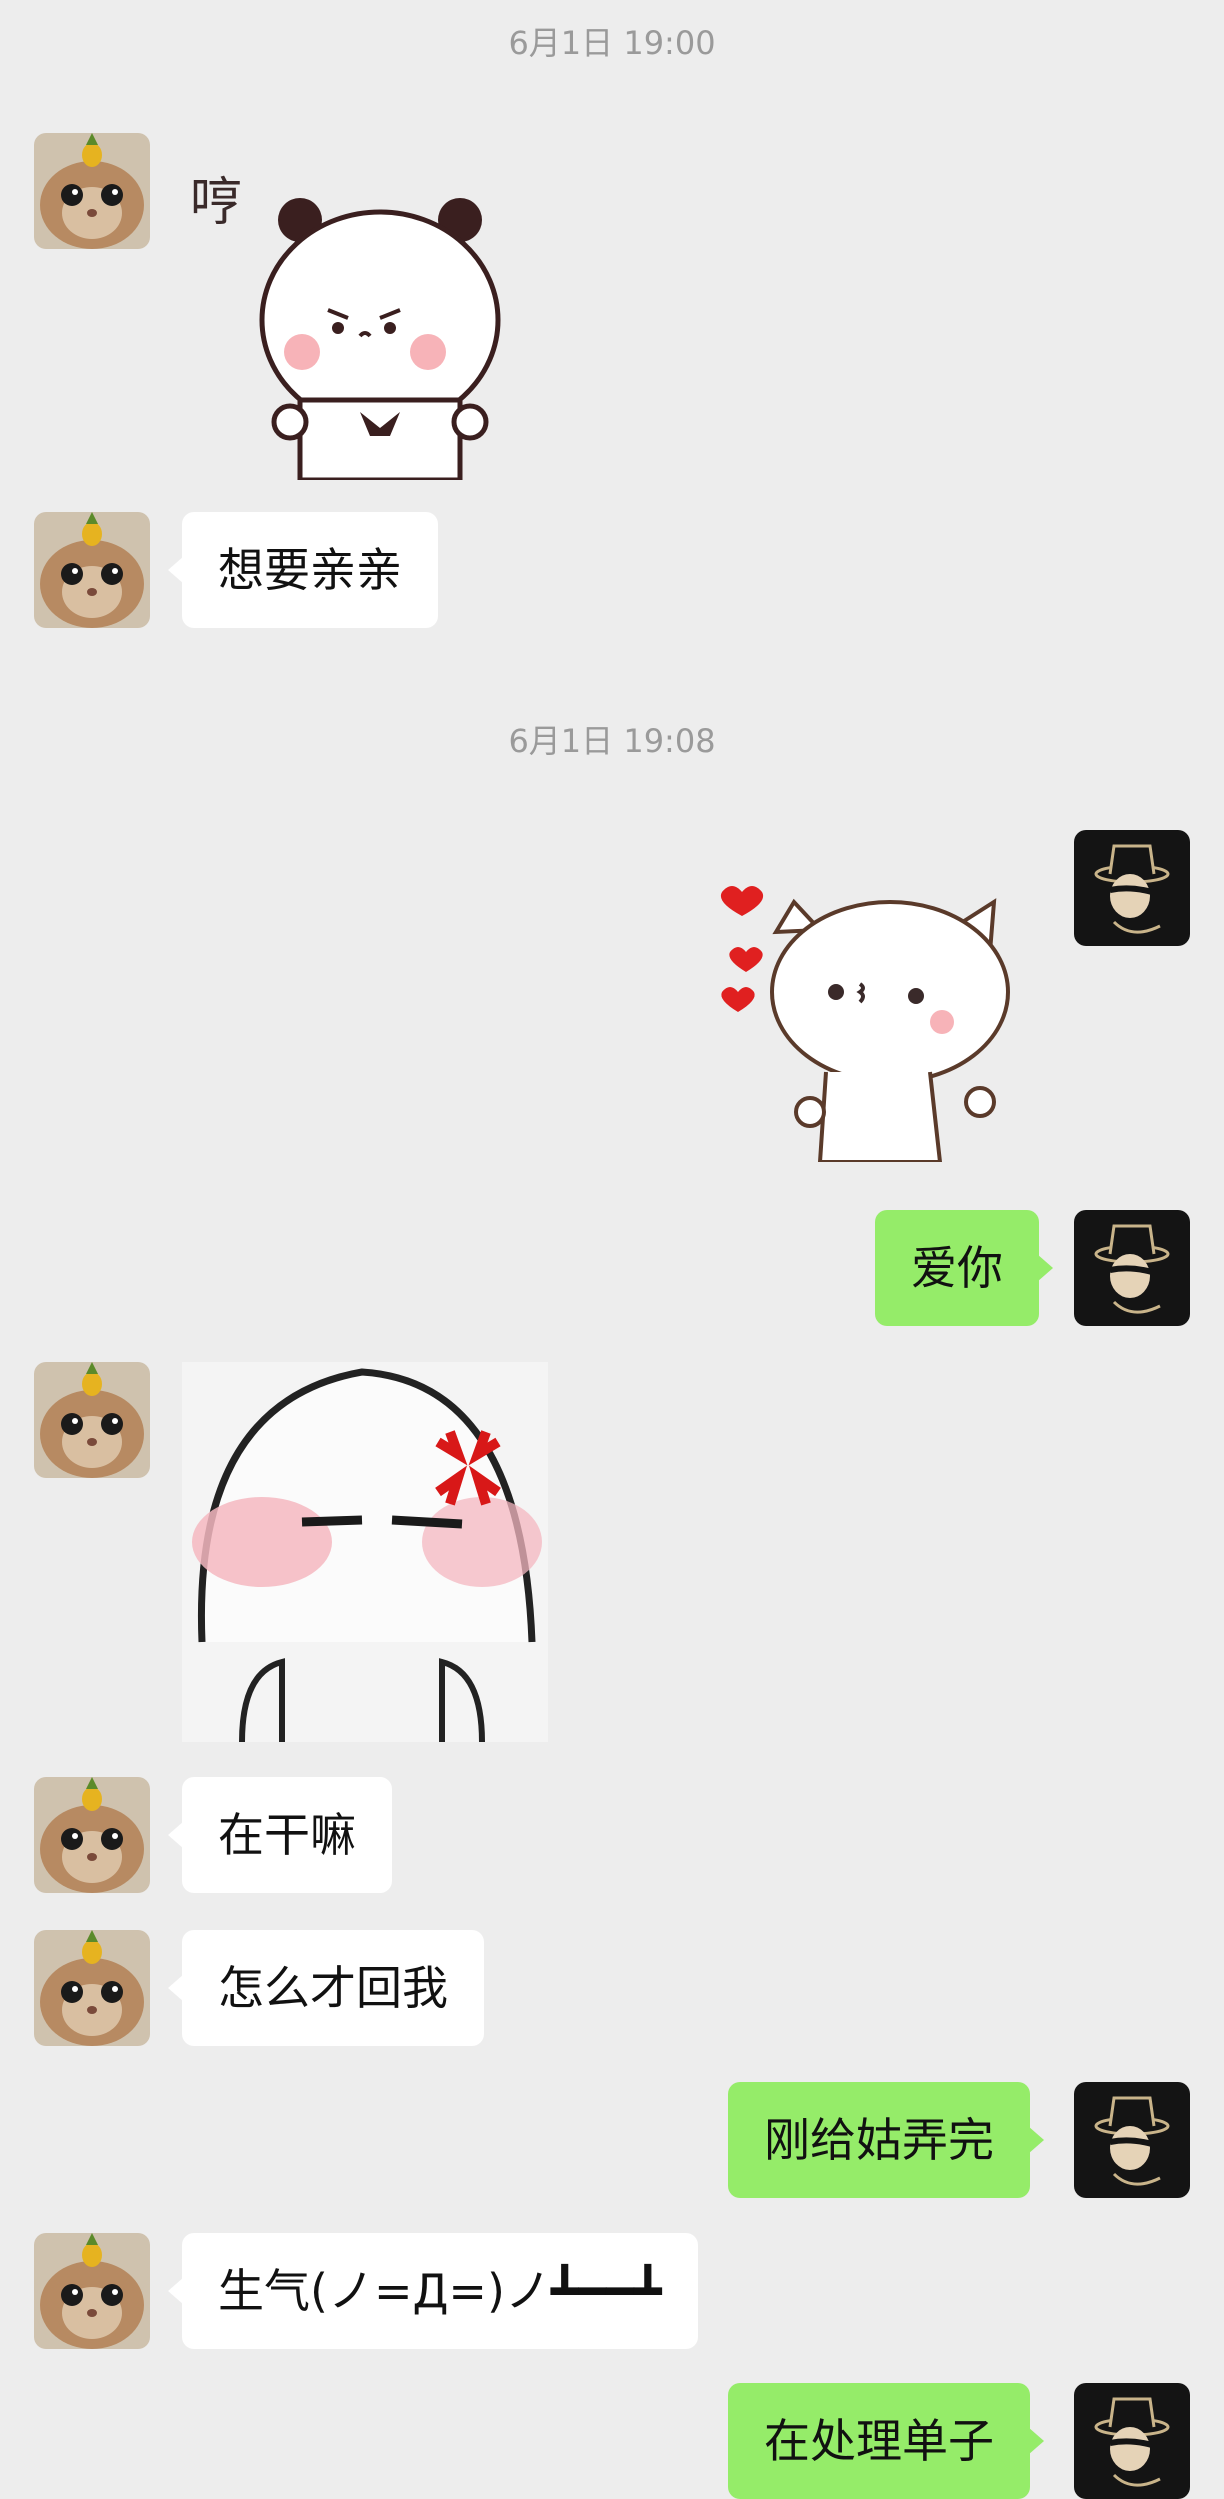 Image resolution: width=1224 pixels, height=2499 pixels. Describe the element at coordinates (216, 203) in the screenshot. I see `hmph-label: 哼` at that location.